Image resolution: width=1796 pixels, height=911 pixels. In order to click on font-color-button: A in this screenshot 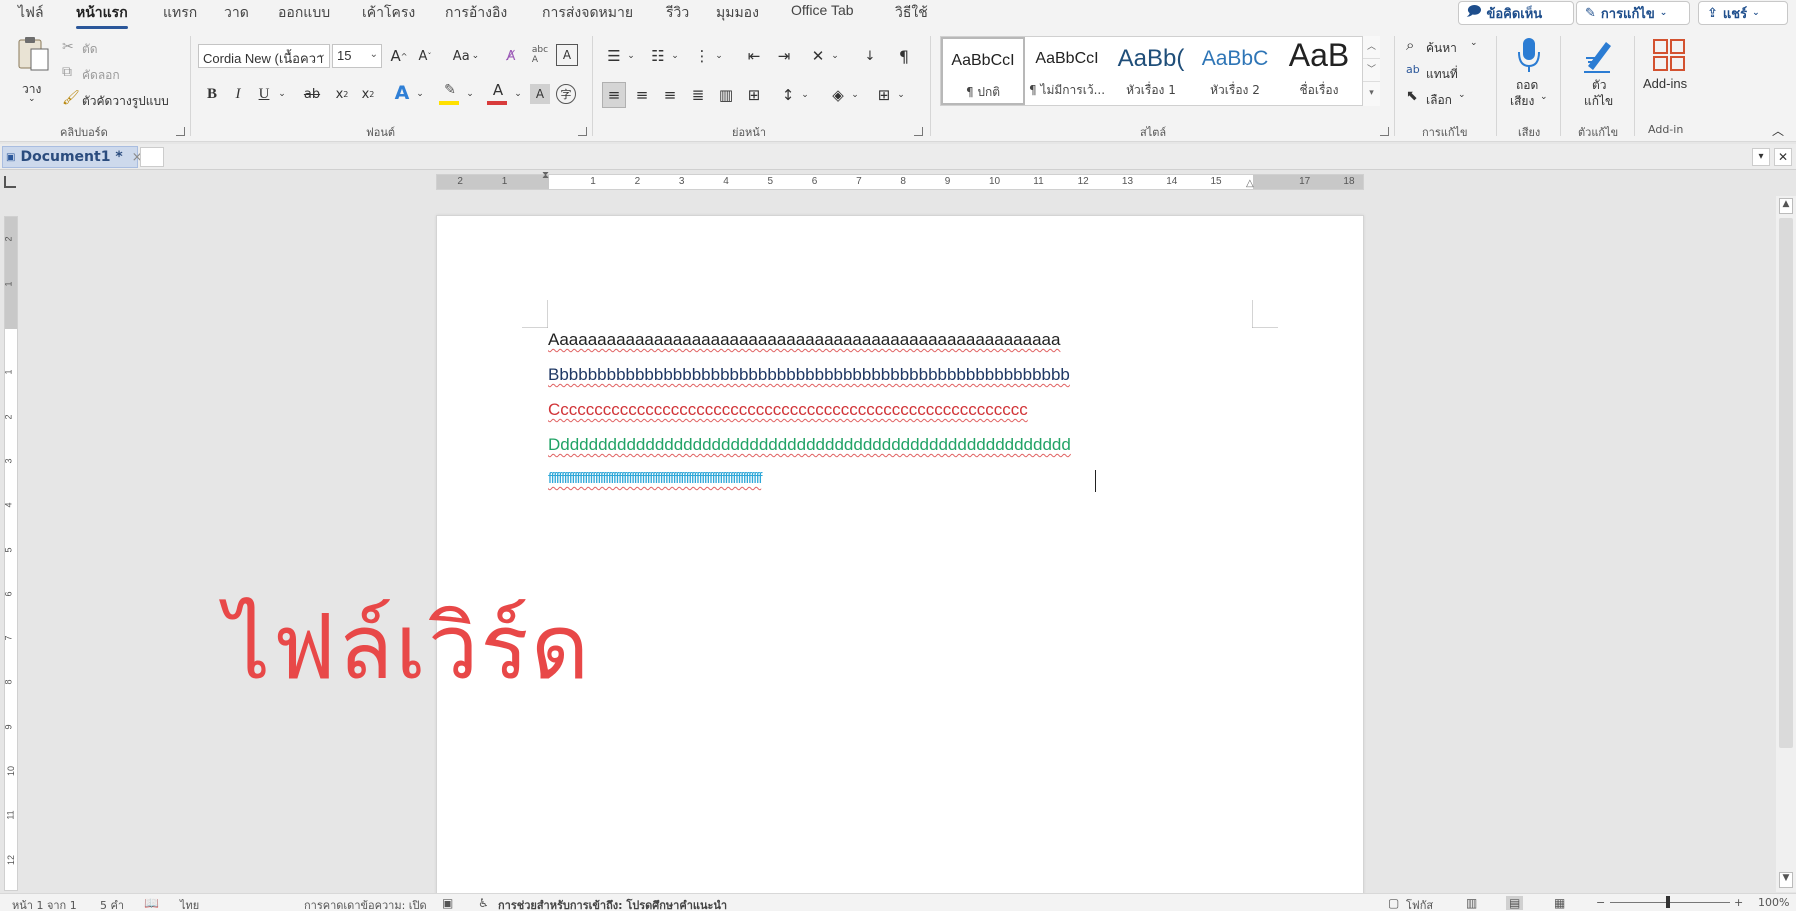, I will do `click(498, 94)`.